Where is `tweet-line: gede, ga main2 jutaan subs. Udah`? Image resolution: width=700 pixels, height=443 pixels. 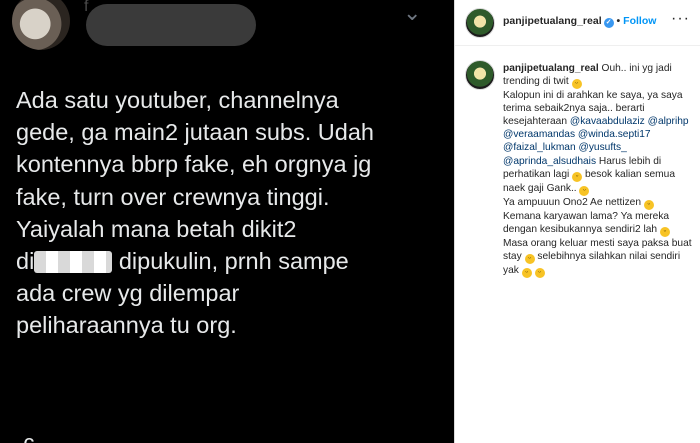
tweet-line: gede, ga main2 jutaan subs. Udah is located at coordinates (195, 132).